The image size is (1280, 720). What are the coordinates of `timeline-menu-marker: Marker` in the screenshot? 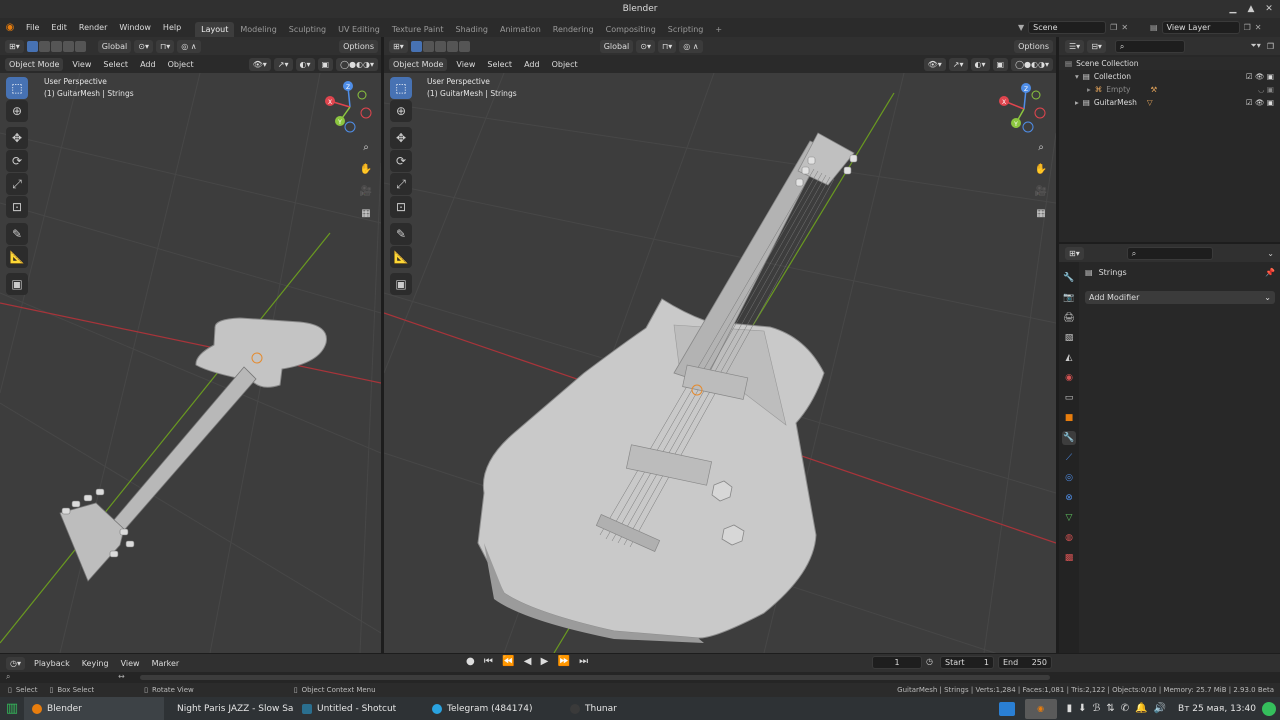 It's located at (166, 663).